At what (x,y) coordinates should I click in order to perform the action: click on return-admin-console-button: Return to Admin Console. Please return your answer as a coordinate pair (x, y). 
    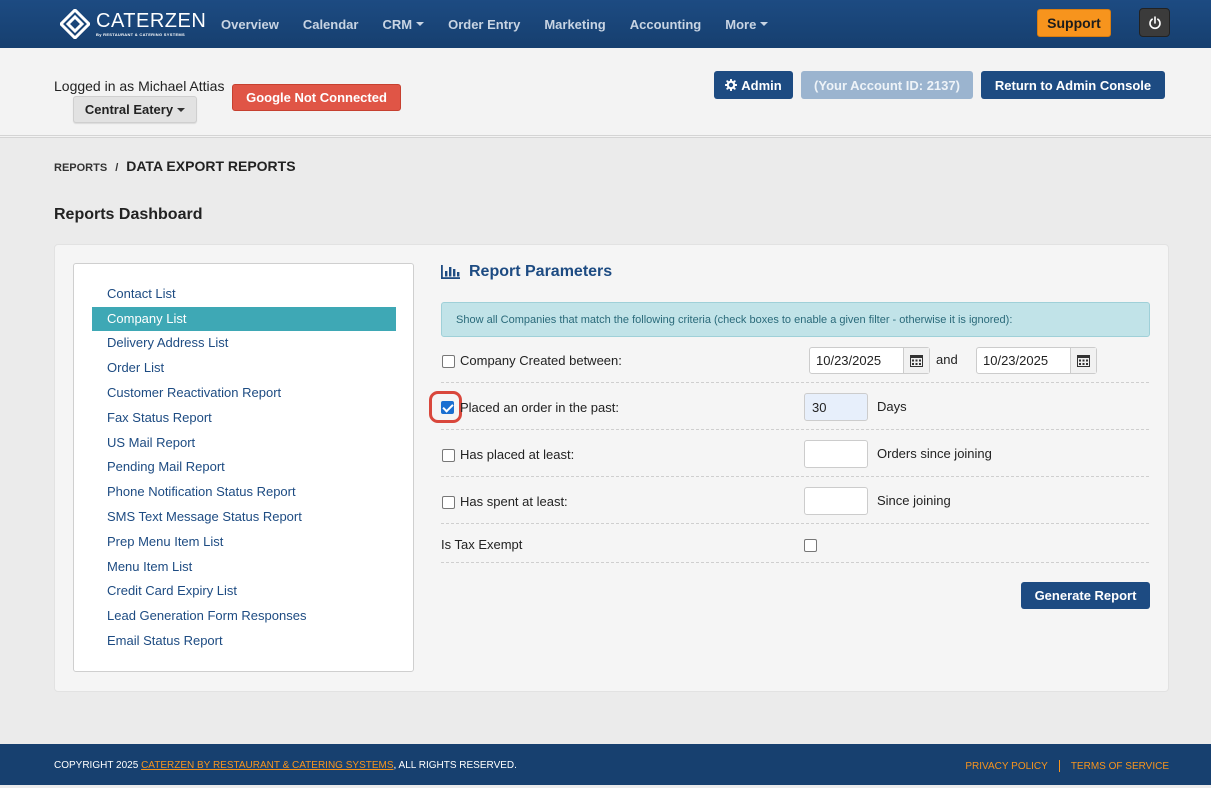
    Looking at the image, I should click on (1073, 85).